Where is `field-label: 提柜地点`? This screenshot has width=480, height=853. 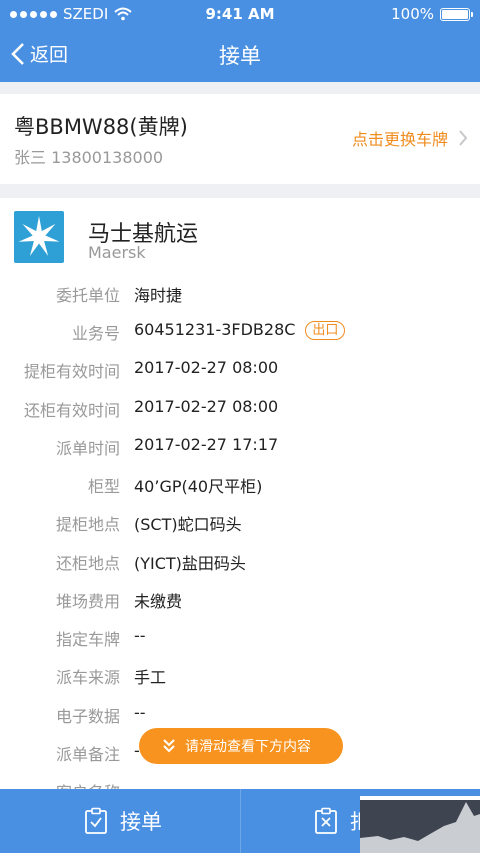
field-label: 提柜地点 is located at coordinates (87, 524).